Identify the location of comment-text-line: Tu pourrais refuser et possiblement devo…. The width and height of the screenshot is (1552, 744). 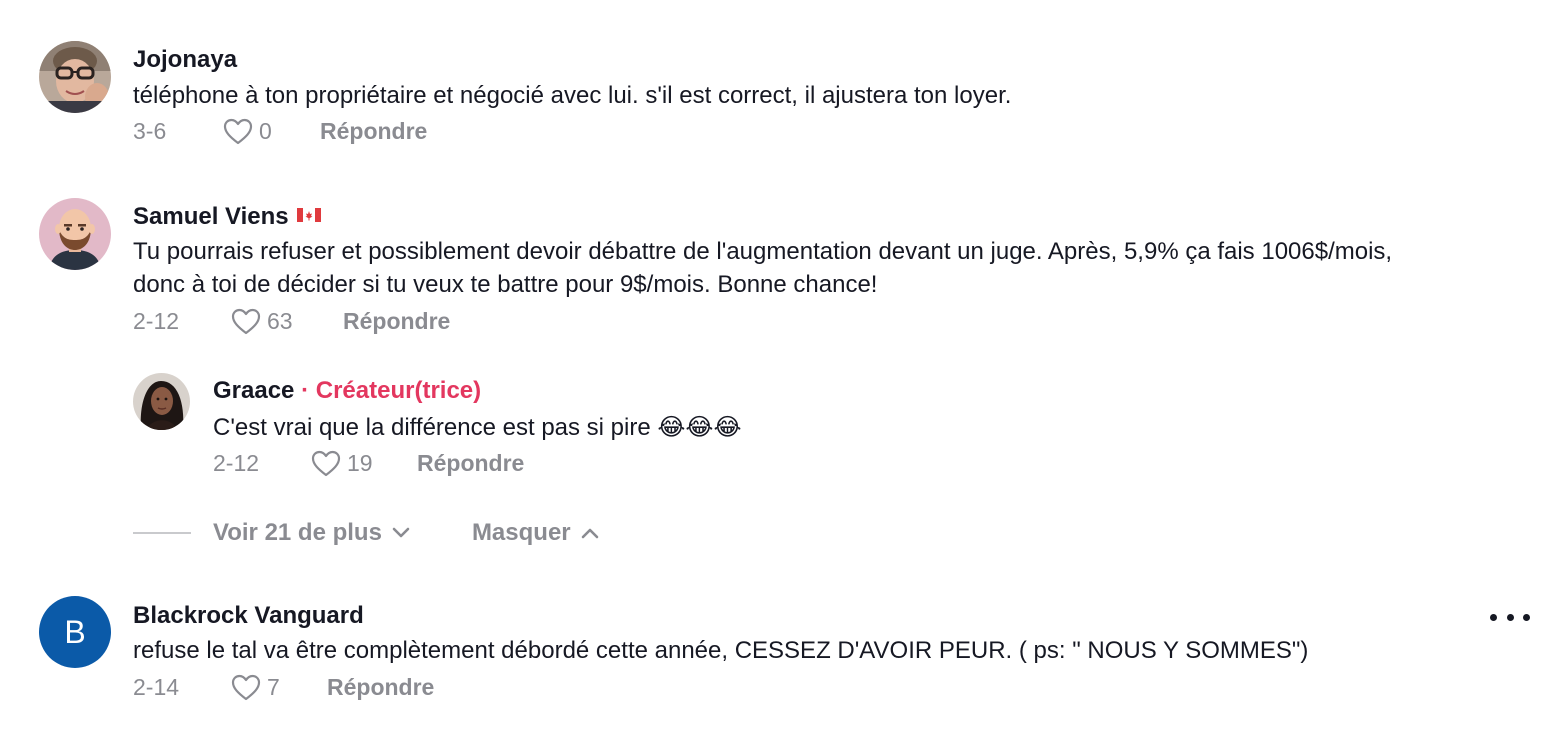
(763, 251).